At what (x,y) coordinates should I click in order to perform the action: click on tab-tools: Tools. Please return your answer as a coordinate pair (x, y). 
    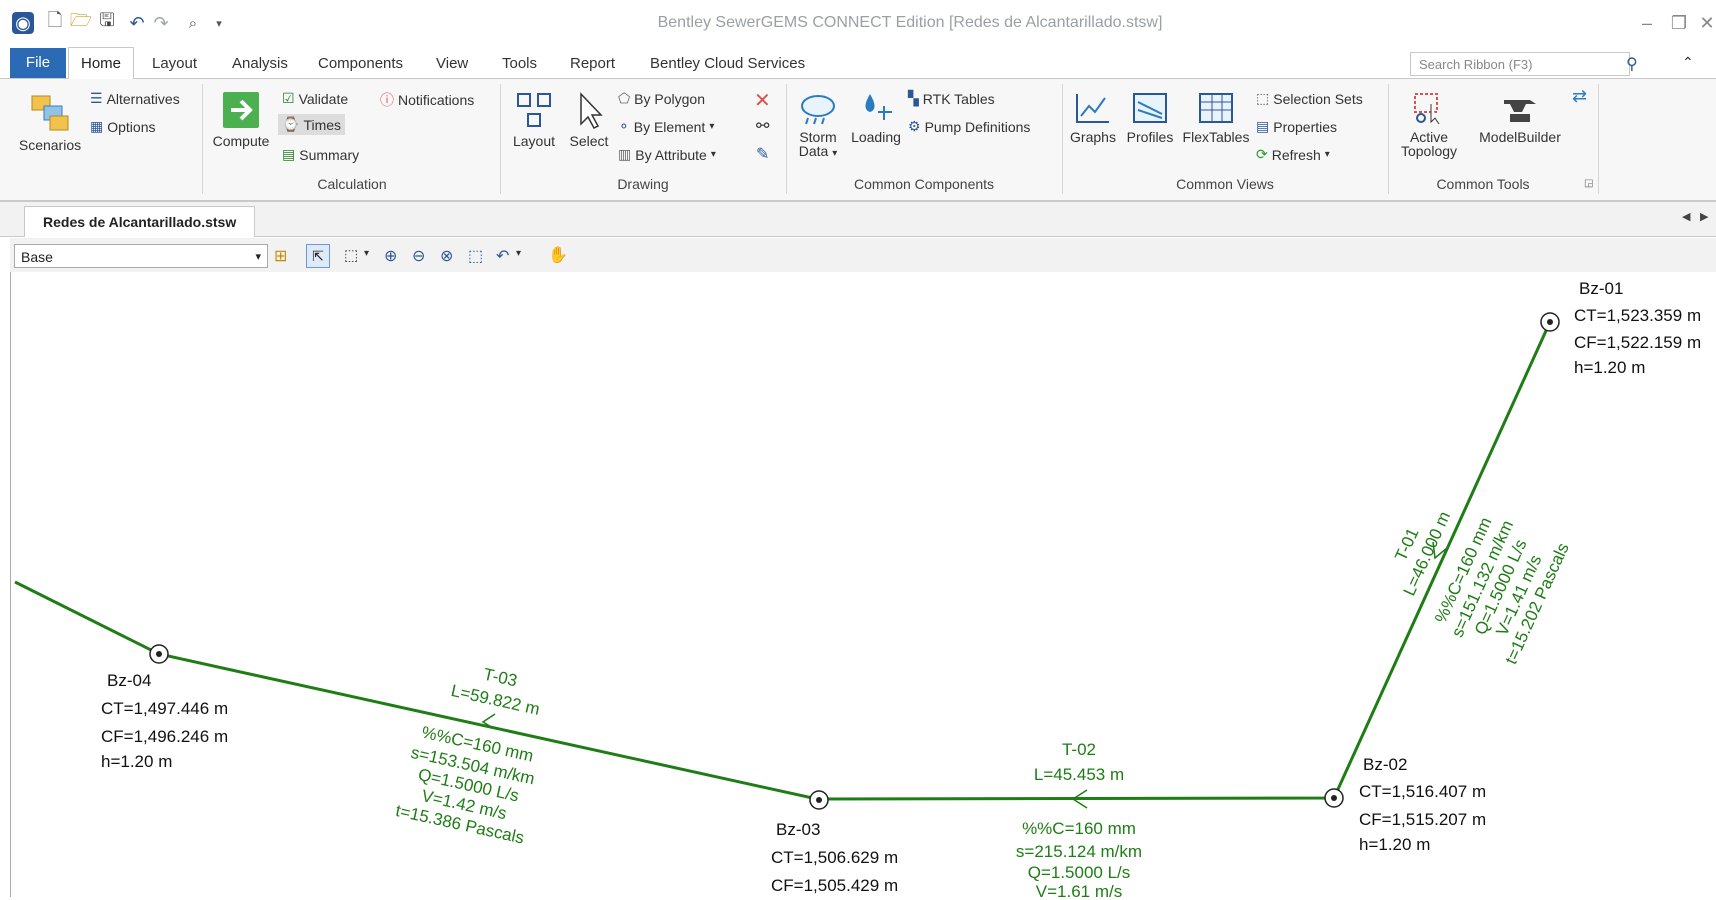
    Looking at the image, I should click on (519, 64).